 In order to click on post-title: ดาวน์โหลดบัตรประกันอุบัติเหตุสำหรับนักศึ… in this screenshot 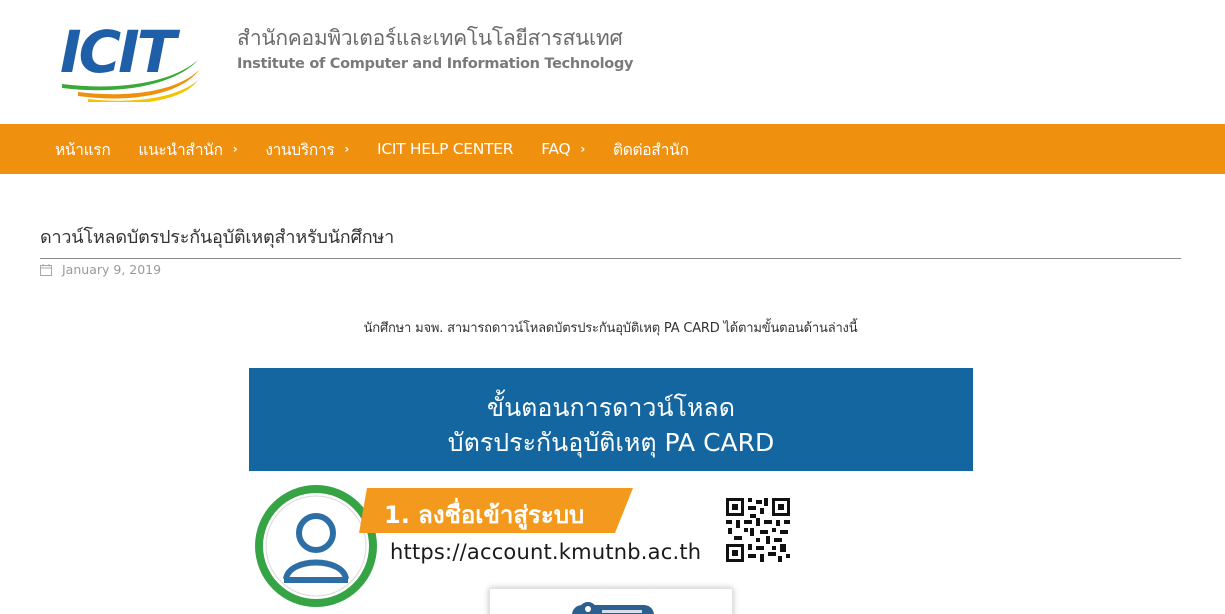, I will do `click(217, 237)`.